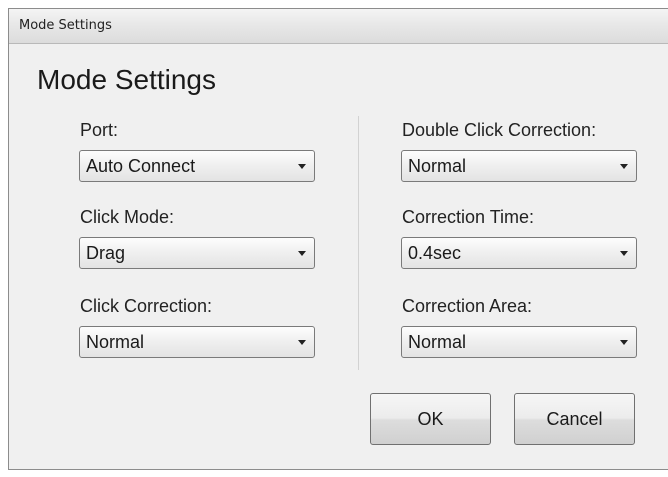 The width and height of the screenshot is (668, 477). Describe the element at coordinates (127, 217) in the screenshot. I see `click-mode-label: Click Mode:` at that location.